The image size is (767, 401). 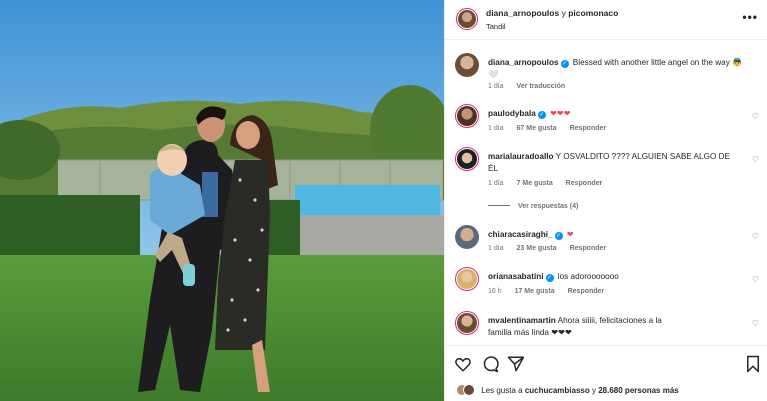 I want to click on authors-conjunction: y, so click(x=563, y=13).